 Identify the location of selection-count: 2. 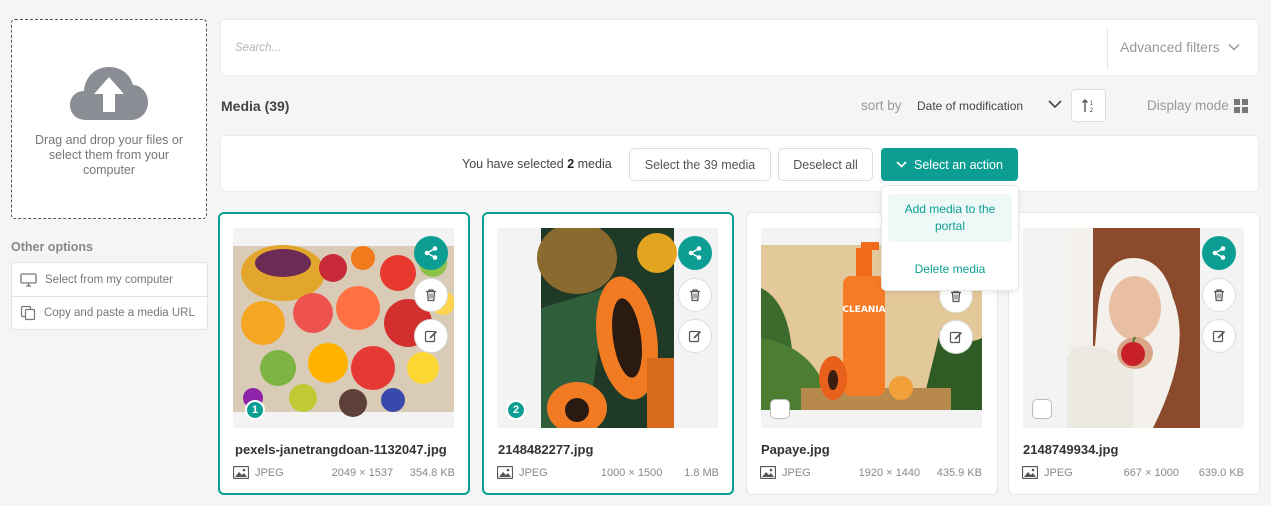
(571, 164).